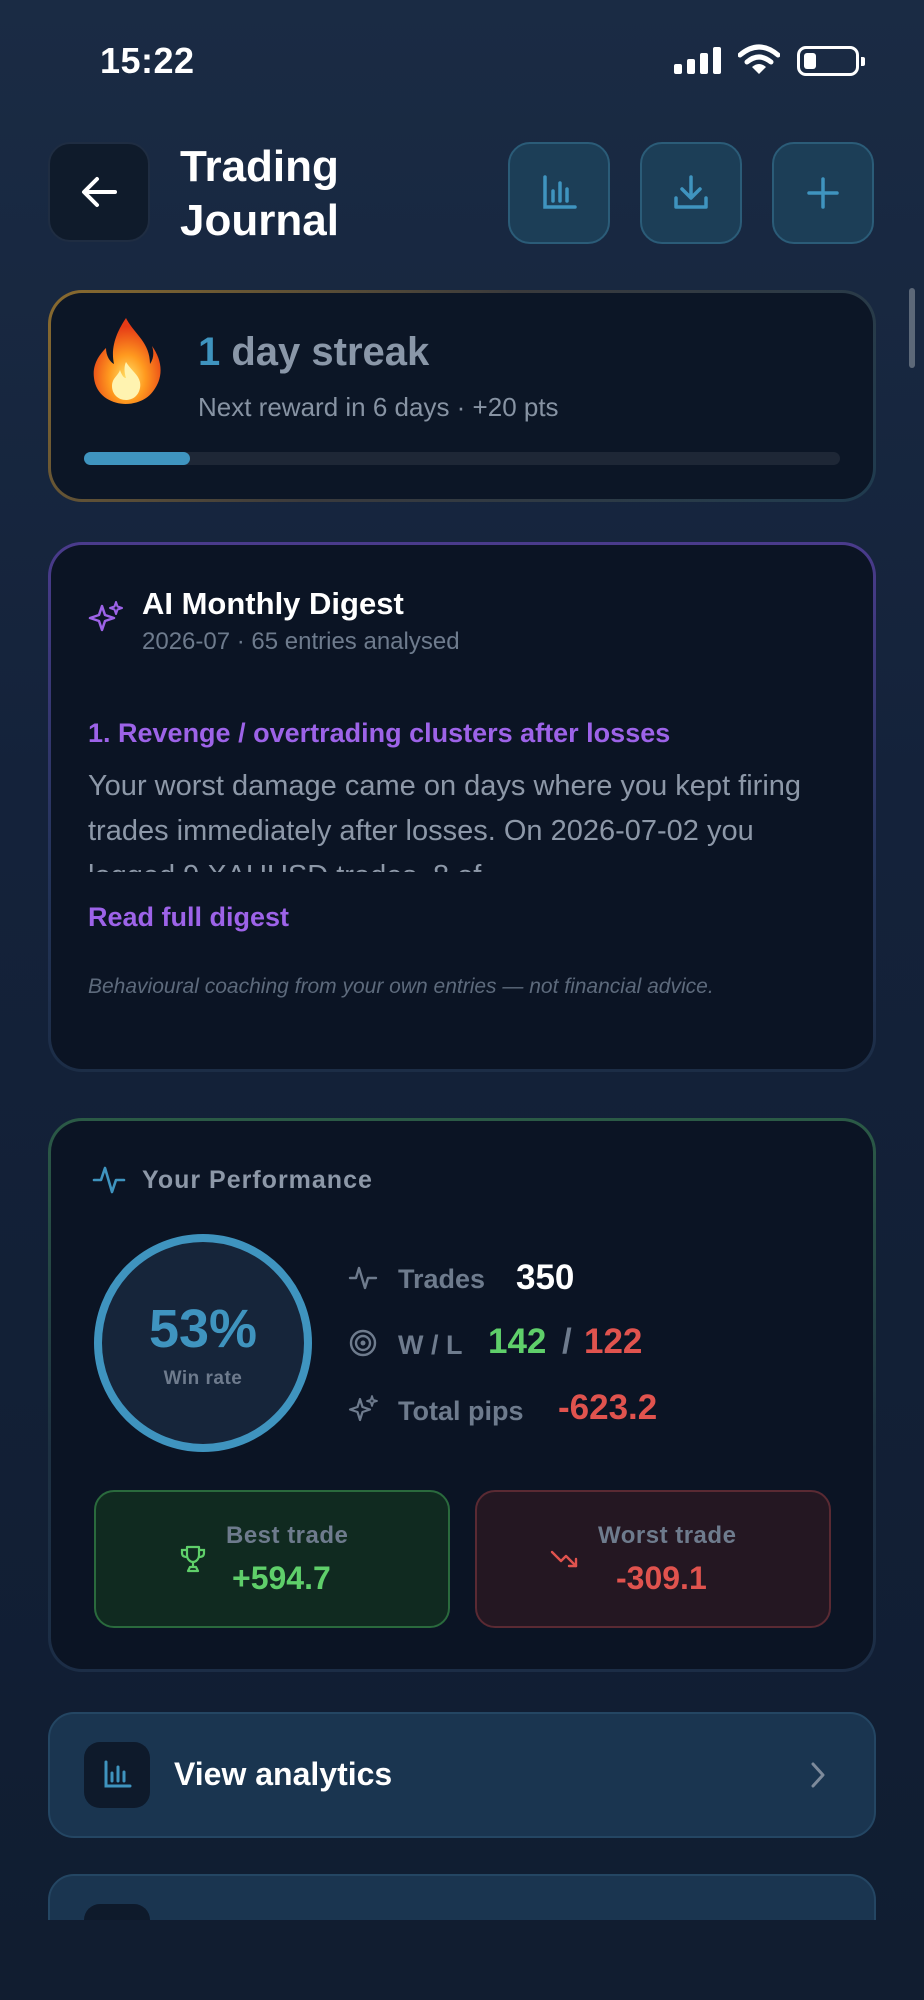 Image resolution: width=924 pixels, height=2000 pixels. Describe the element at coordinates (912, 328) in the screenshot. I see `scrollbar` at that location.